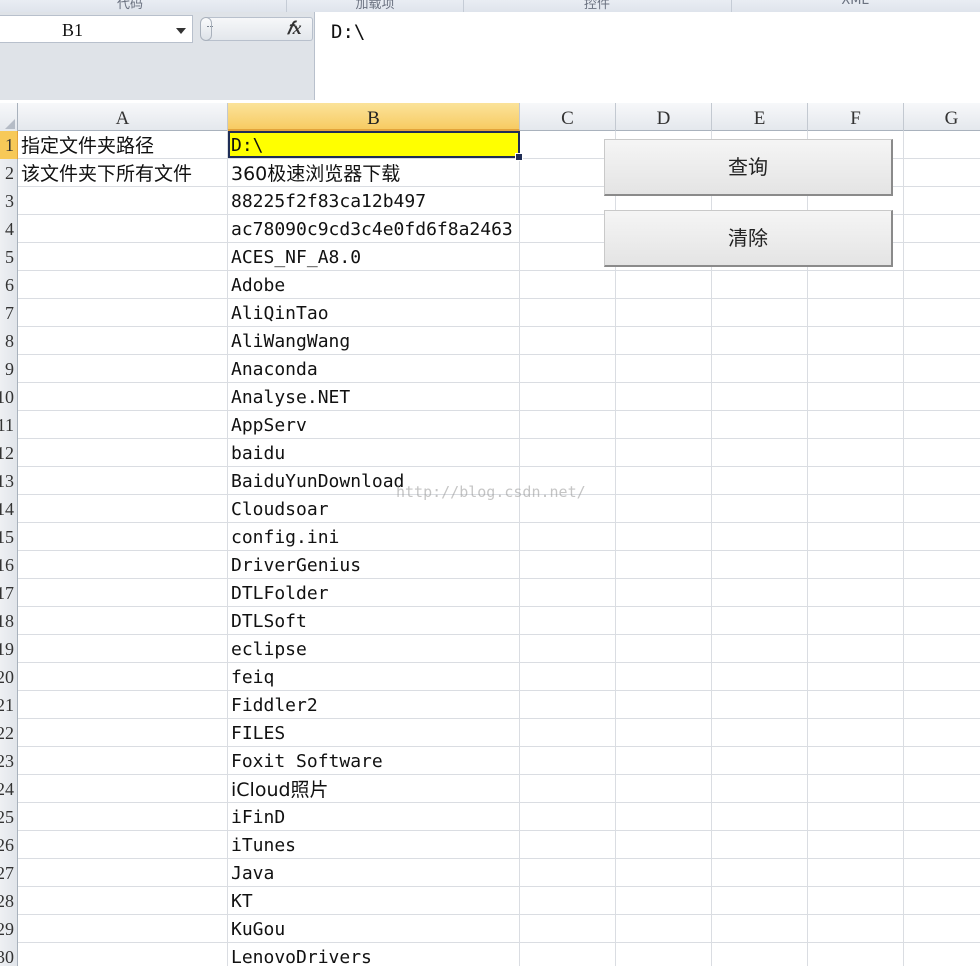 This screenshot has width=980, height=966. Describe the element at coordinates (374, 620) in the screenshot. I see `cell-b: DTLSoft` at that location.